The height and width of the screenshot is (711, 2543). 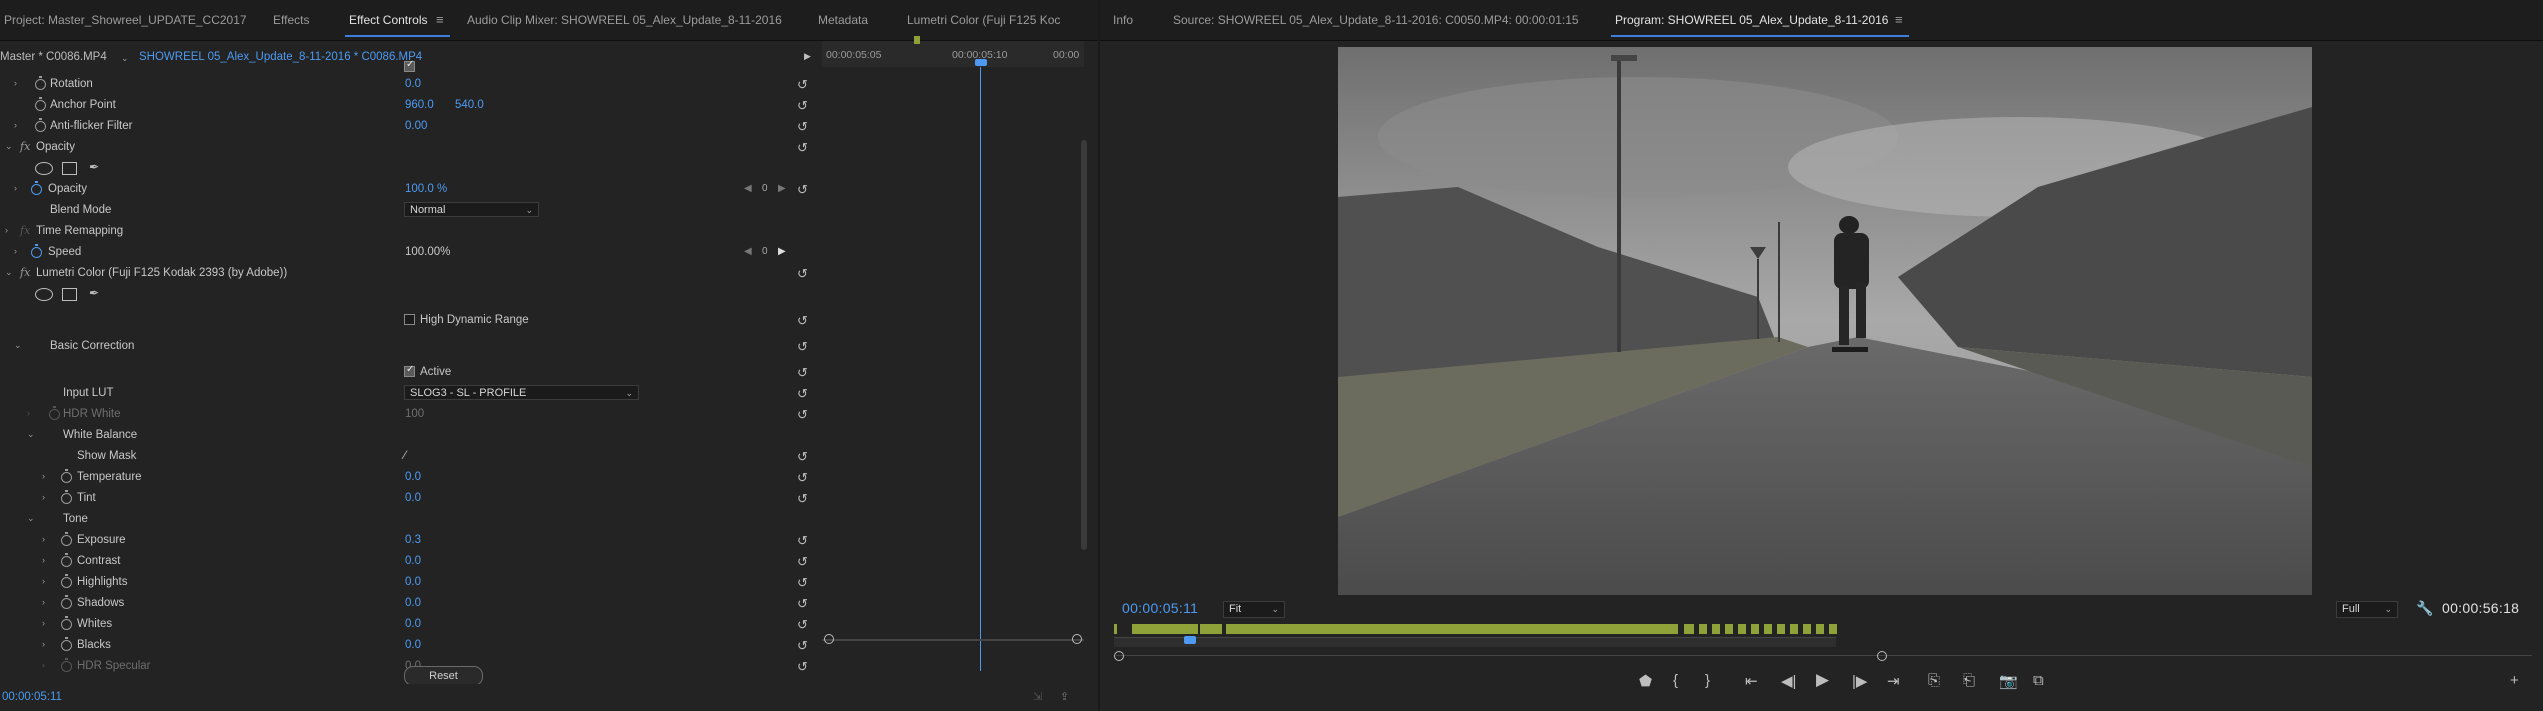 What do you see at coordinates (413, 645) in the screenshot?
I see `blacks-value: 0.0` at bounding box center [413, 645].